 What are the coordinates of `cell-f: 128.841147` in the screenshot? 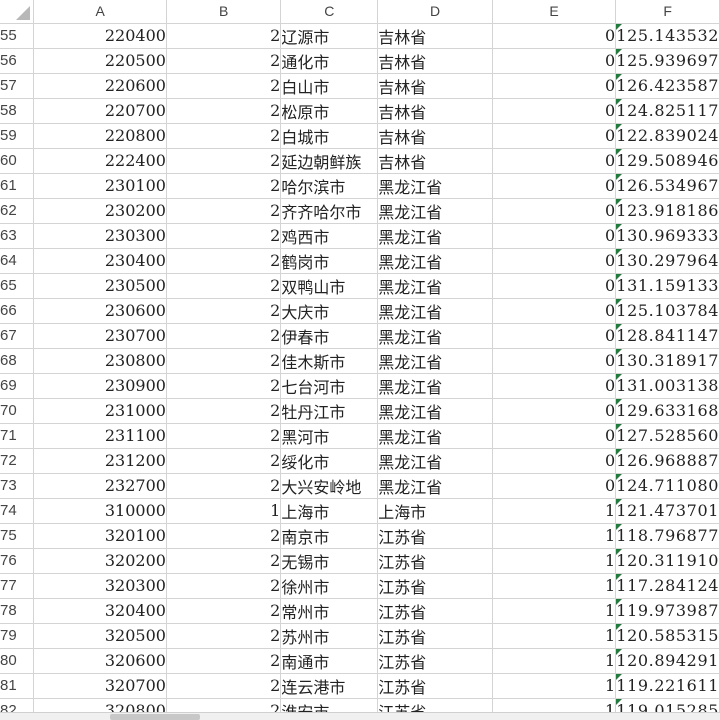 It's located at (667, 336).